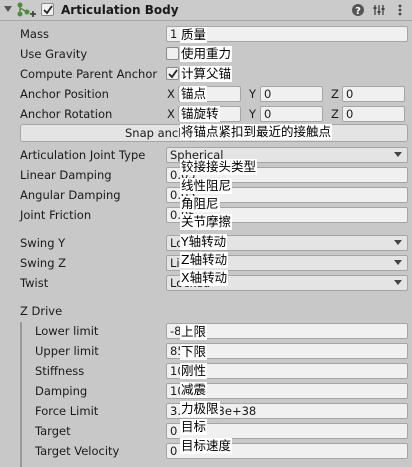 The width and height of the screenshot is (412, 467). I want to click on joint-friction-annotation: 关节摩擦, so click(206, 222).